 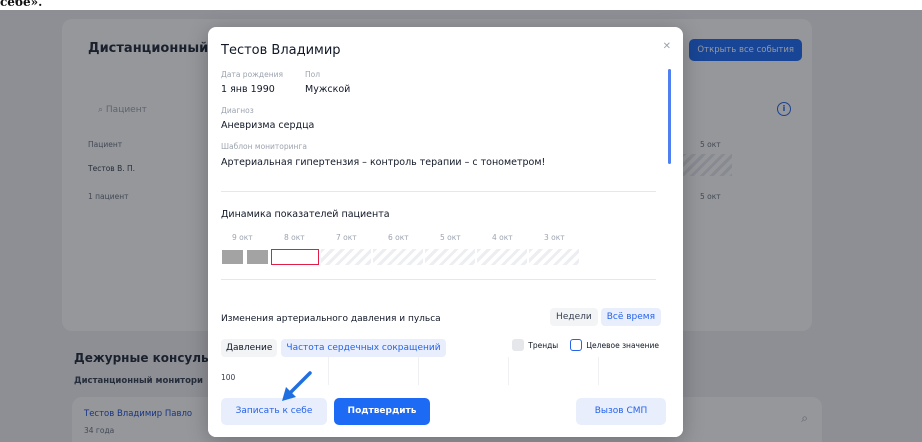 What do you see at coordinates (228, 377) in the screenshot?
I see `y-tick-label: 100` at bounding box center [228, 377].